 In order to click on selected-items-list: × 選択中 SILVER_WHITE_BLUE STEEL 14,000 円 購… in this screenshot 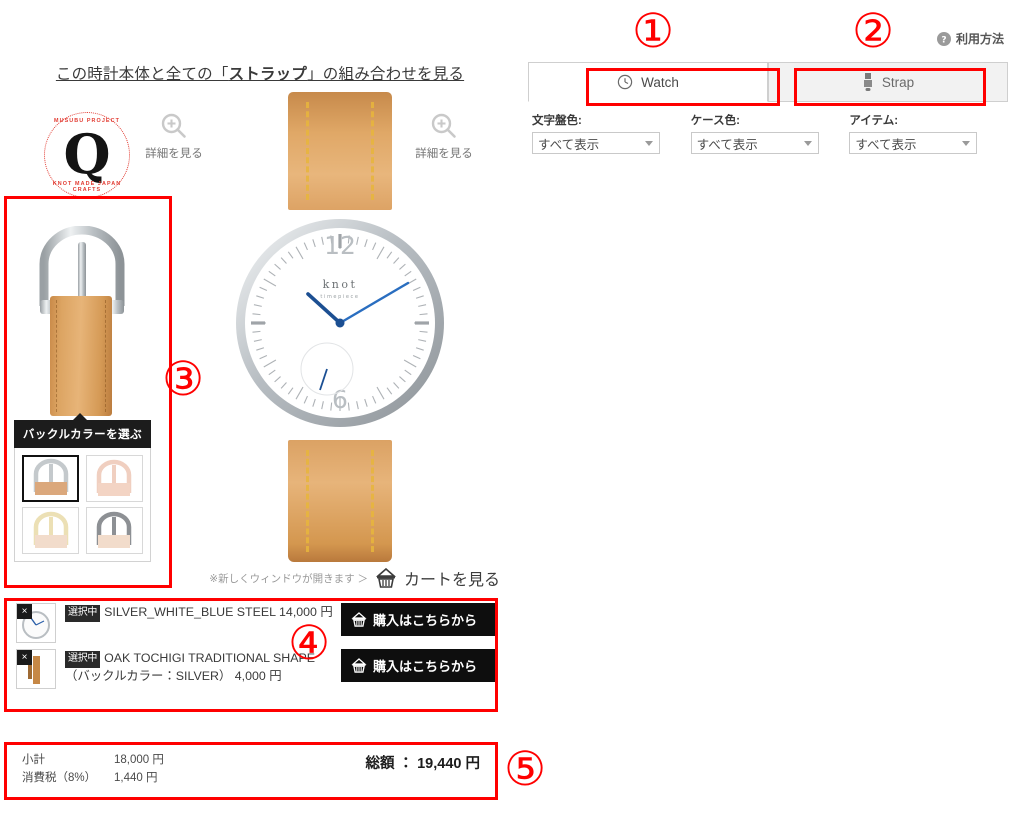, I will do `click(254, 646)`.